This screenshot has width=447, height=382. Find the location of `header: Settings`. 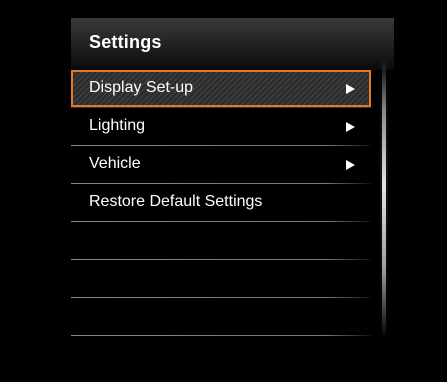

header: Settings is located at coordinates (232, 44).